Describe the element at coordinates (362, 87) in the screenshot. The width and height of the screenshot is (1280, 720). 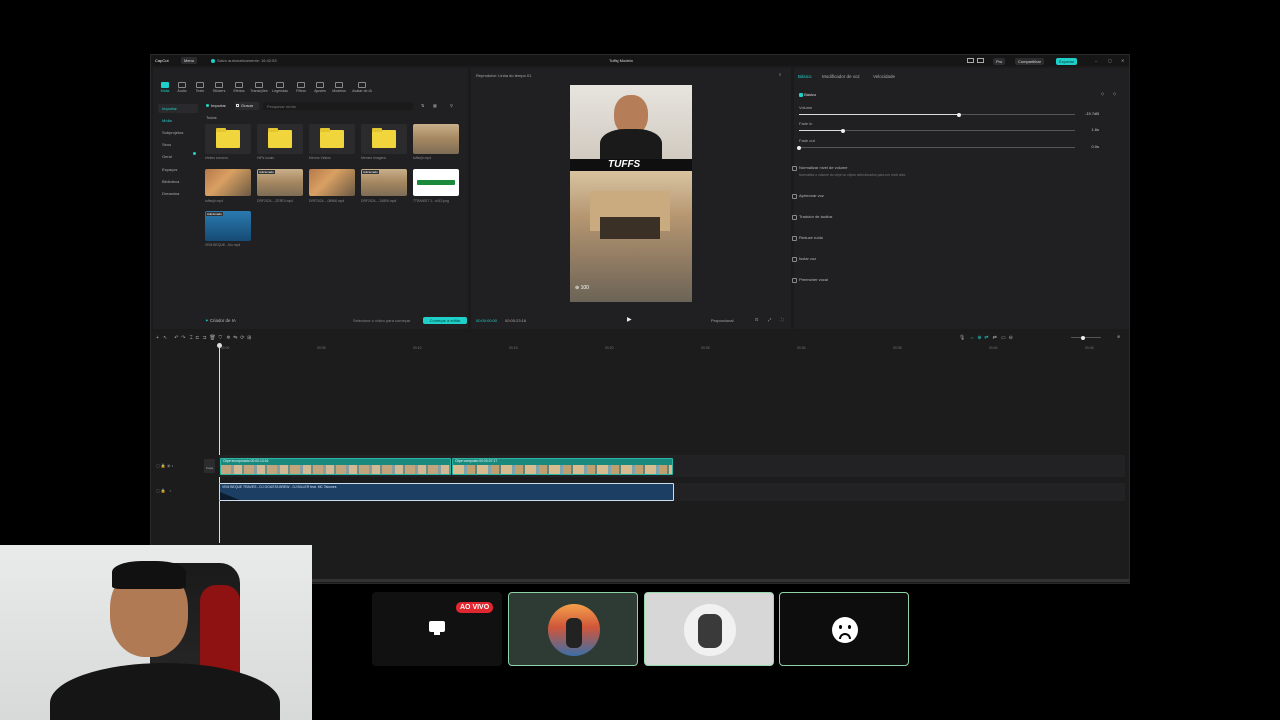
I see `toolbar-ai-avatar: Avatar de IA` at that location.